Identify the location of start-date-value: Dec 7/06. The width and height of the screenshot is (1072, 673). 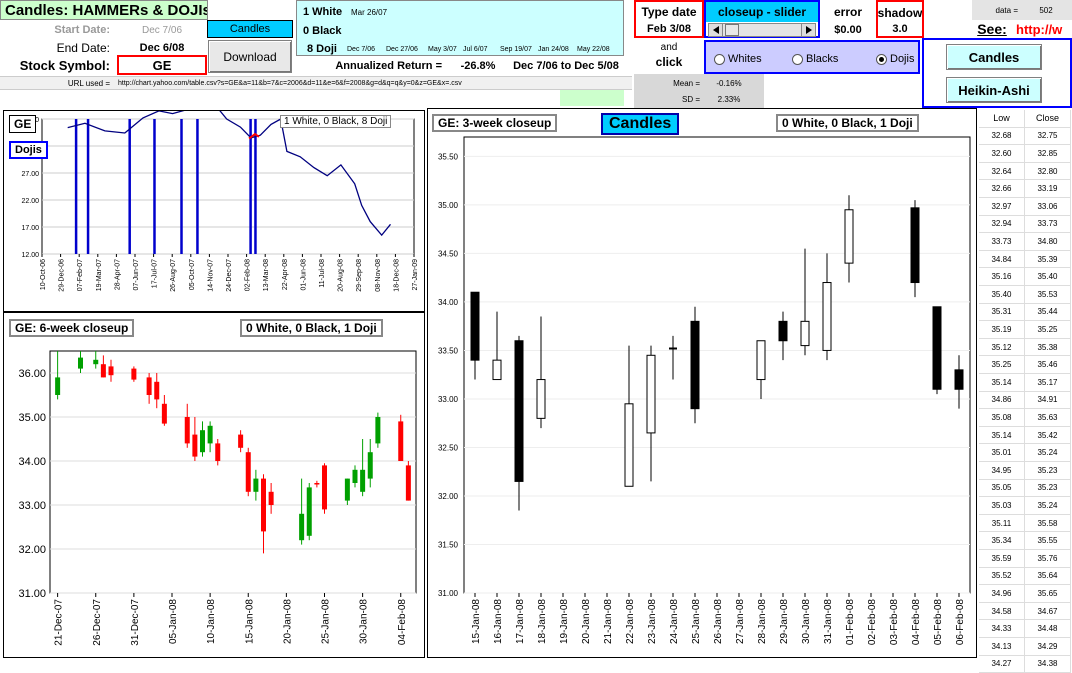
(162, 30).